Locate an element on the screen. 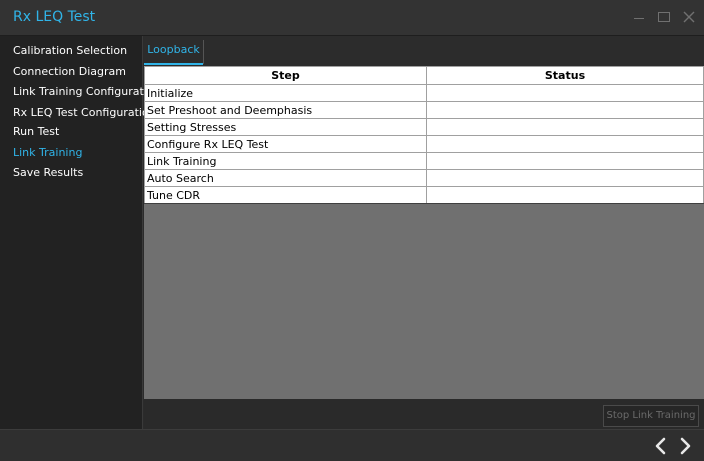 Image resolution: width=704 pixels, height=461 pixels. step-cell: Tune CDR is located at coordinates (285, 195).